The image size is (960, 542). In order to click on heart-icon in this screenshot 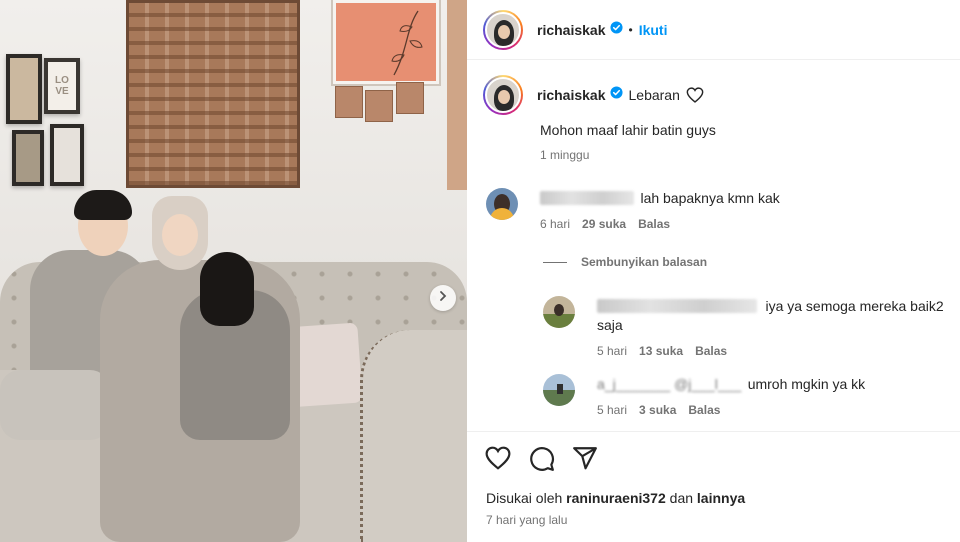, I will do `click(498, 460)`.